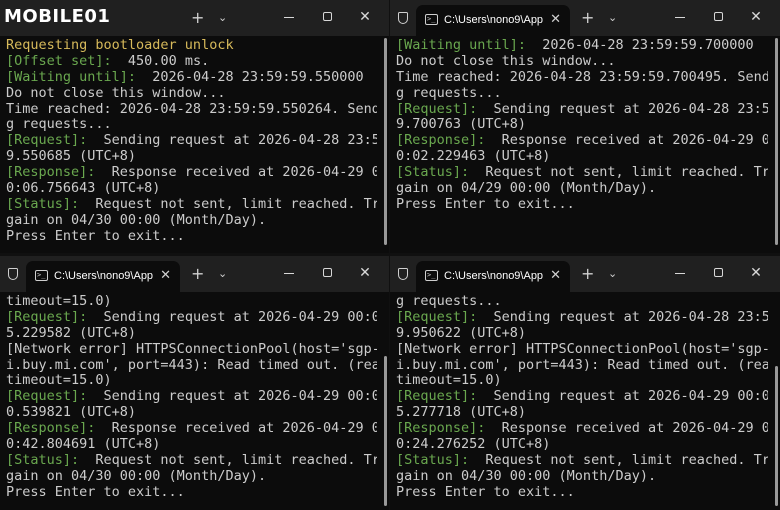 This screenshot has width=780, height=510. Describe the element at coordinates (526, 476) in the screenshot. I see `log-text: gain on 04/30 00:00 (Month/Day).` at that location.